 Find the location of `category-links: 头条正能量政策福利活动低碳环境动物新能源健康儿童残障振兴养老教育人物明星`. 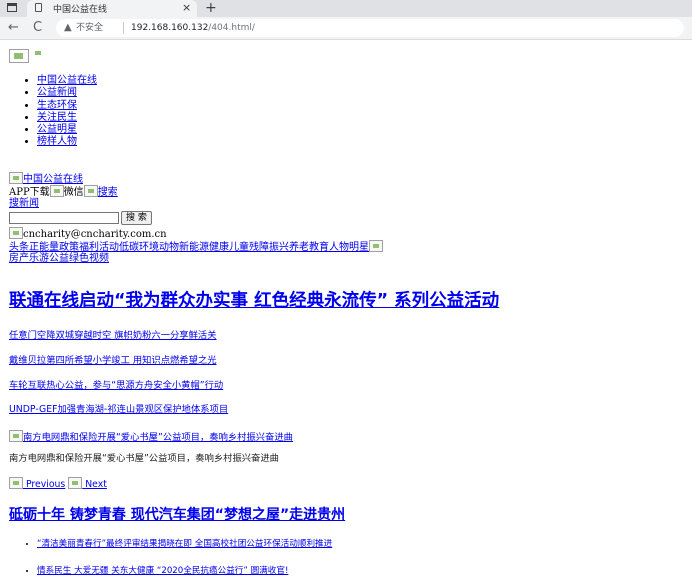

category-links: 头条正能量政策福利活动低碳环境动物新能源健康儿童残障振兴养老教育人物明星 is located at coordinates (189, 247).